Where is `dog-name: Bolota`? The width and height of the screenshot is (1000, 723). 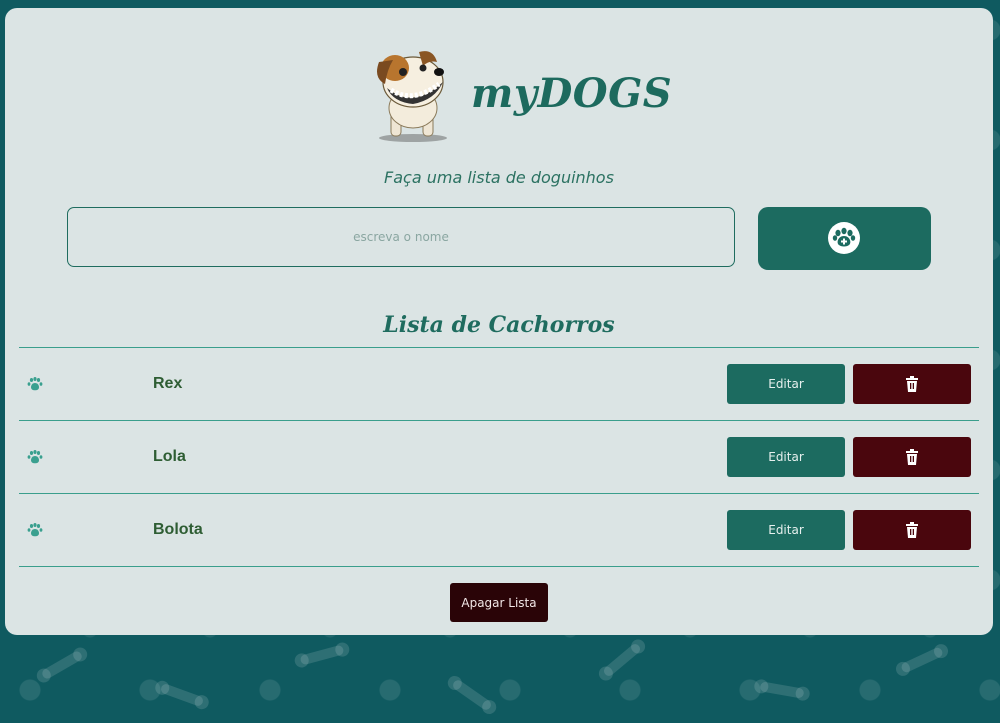 dog-name: Bolota is located at coordinates (178, 529).